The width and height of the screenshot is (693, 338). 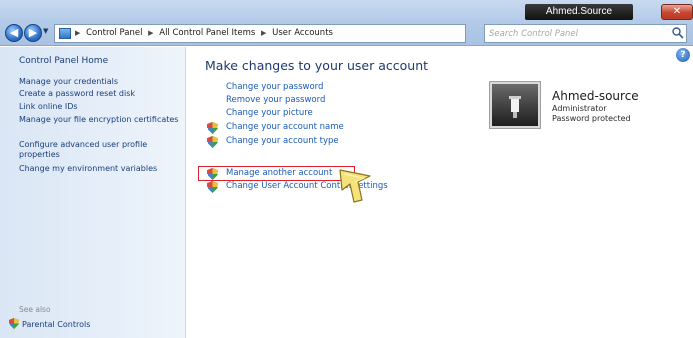 What do you see at coordinates (683, 55) in the screenshot?
I see `help-icon: ?` at bounding box center [683, 55].